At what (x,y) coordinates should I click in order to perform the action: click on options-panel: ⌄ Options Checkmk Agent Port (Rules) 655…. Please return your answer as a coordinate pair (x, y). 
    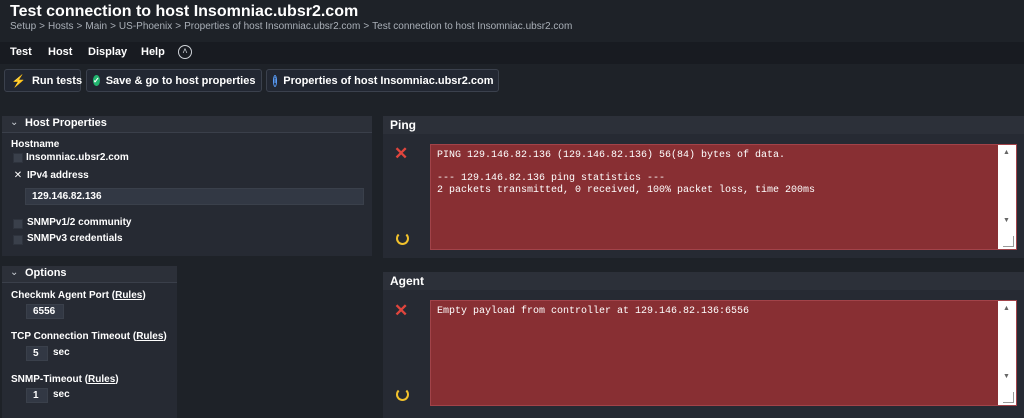
    Looking at the image, I should click on (89, 342).